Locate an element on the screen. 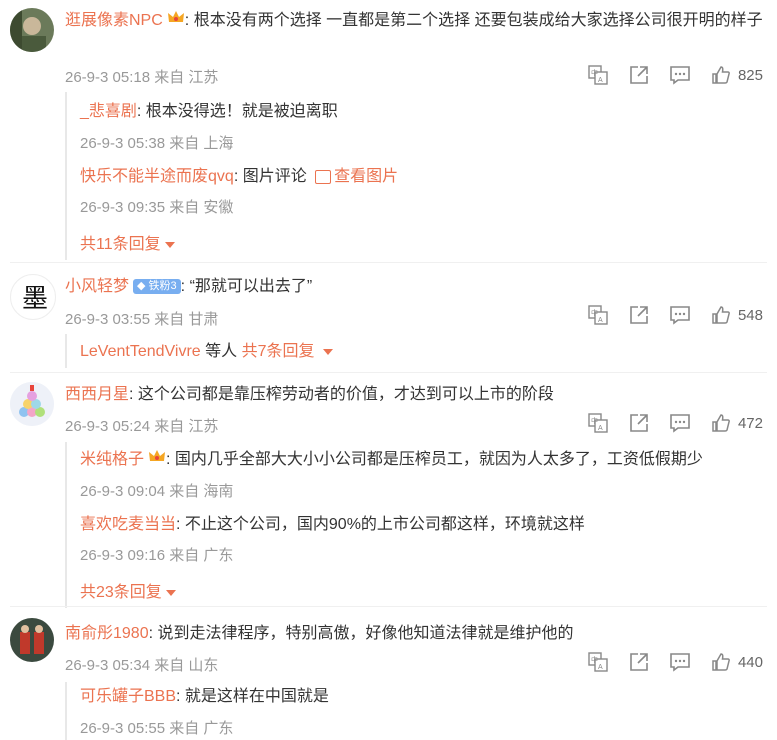 This screenshot has width=777, height=740. reply-meta: 26-9-3 05:55 来自 广东 is located at coordinates (157, 728).